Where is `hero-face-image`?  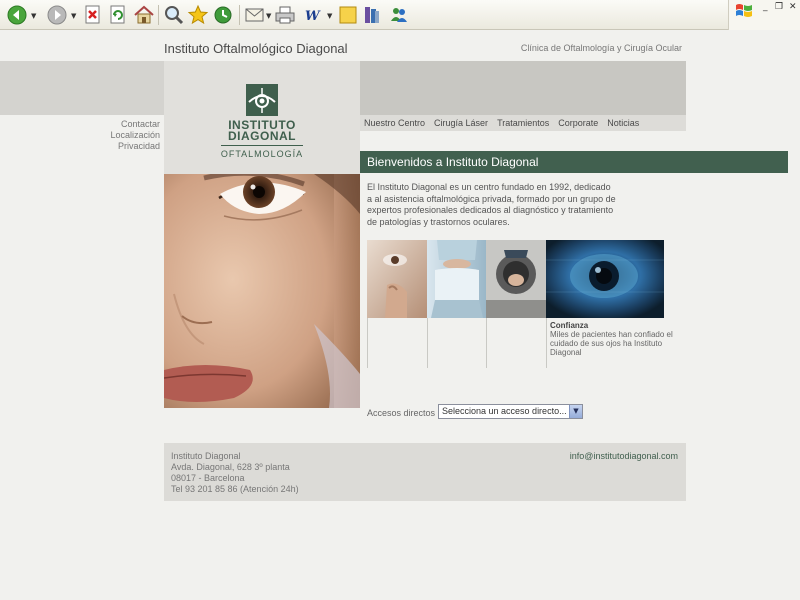 hero-face-image is located at coordinates (262, 291).